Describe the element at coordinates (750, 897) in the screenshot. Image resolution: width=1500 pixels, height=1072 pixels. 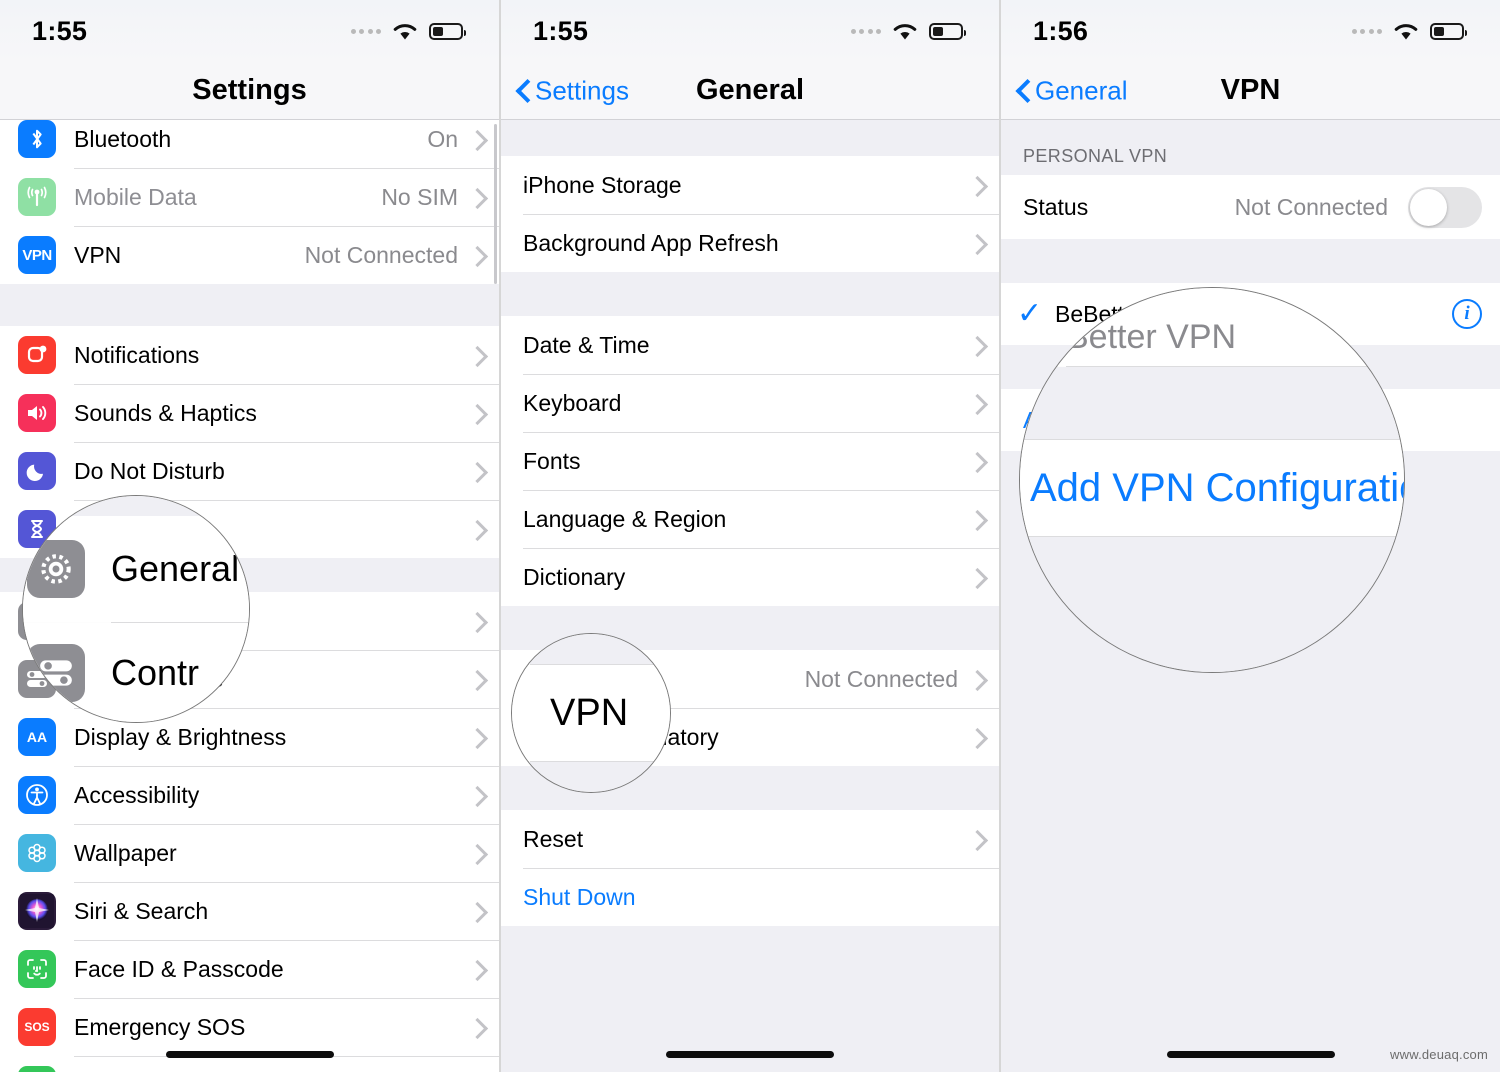
I see `list-item-shut-down: Shut Down` at that location.